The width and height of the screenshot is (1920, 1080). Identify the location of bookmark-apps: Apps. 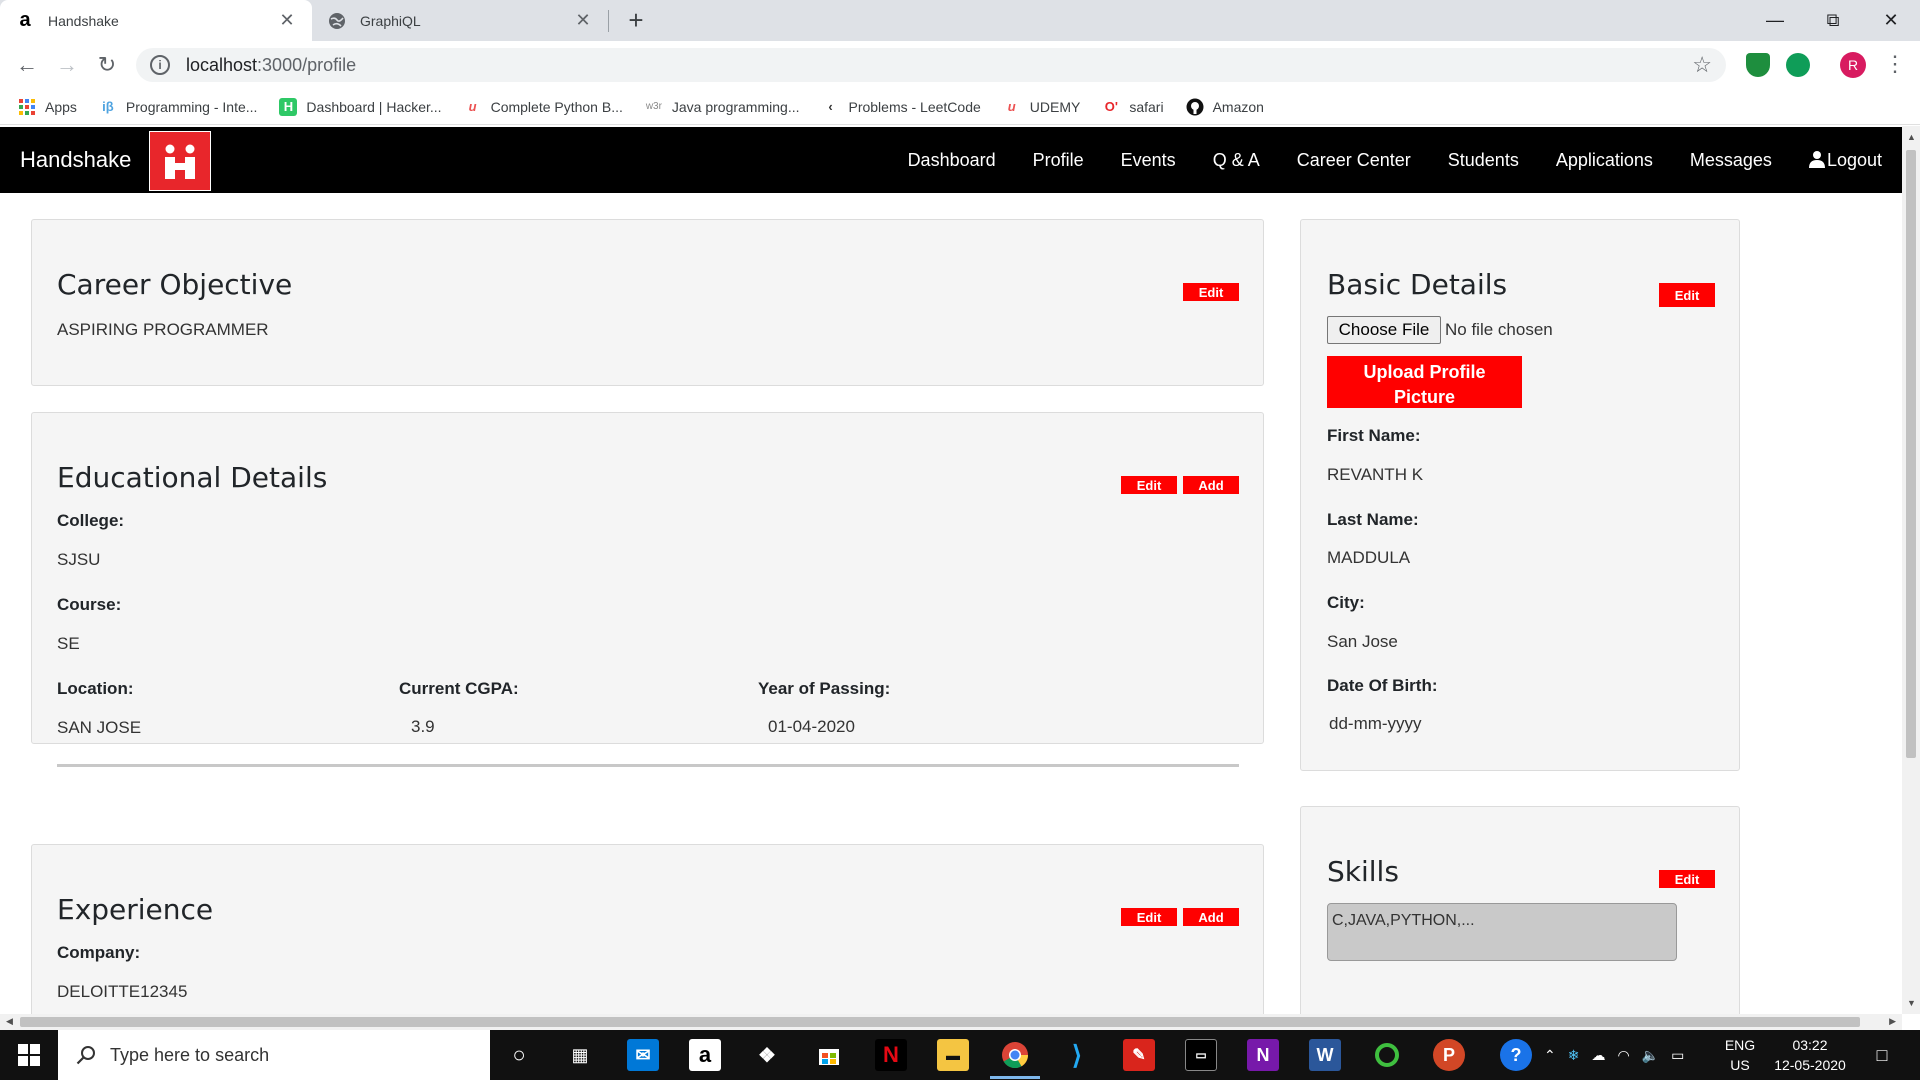
(47, 107).